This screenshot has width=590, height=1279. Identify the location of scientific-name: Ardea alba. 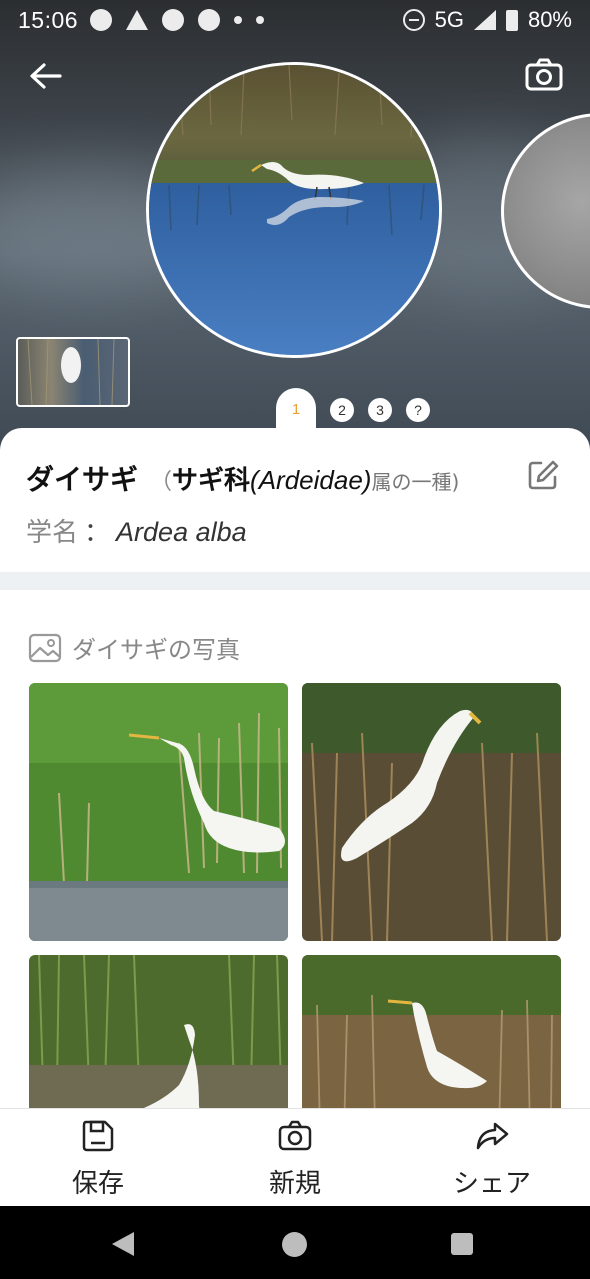
(181, 532).